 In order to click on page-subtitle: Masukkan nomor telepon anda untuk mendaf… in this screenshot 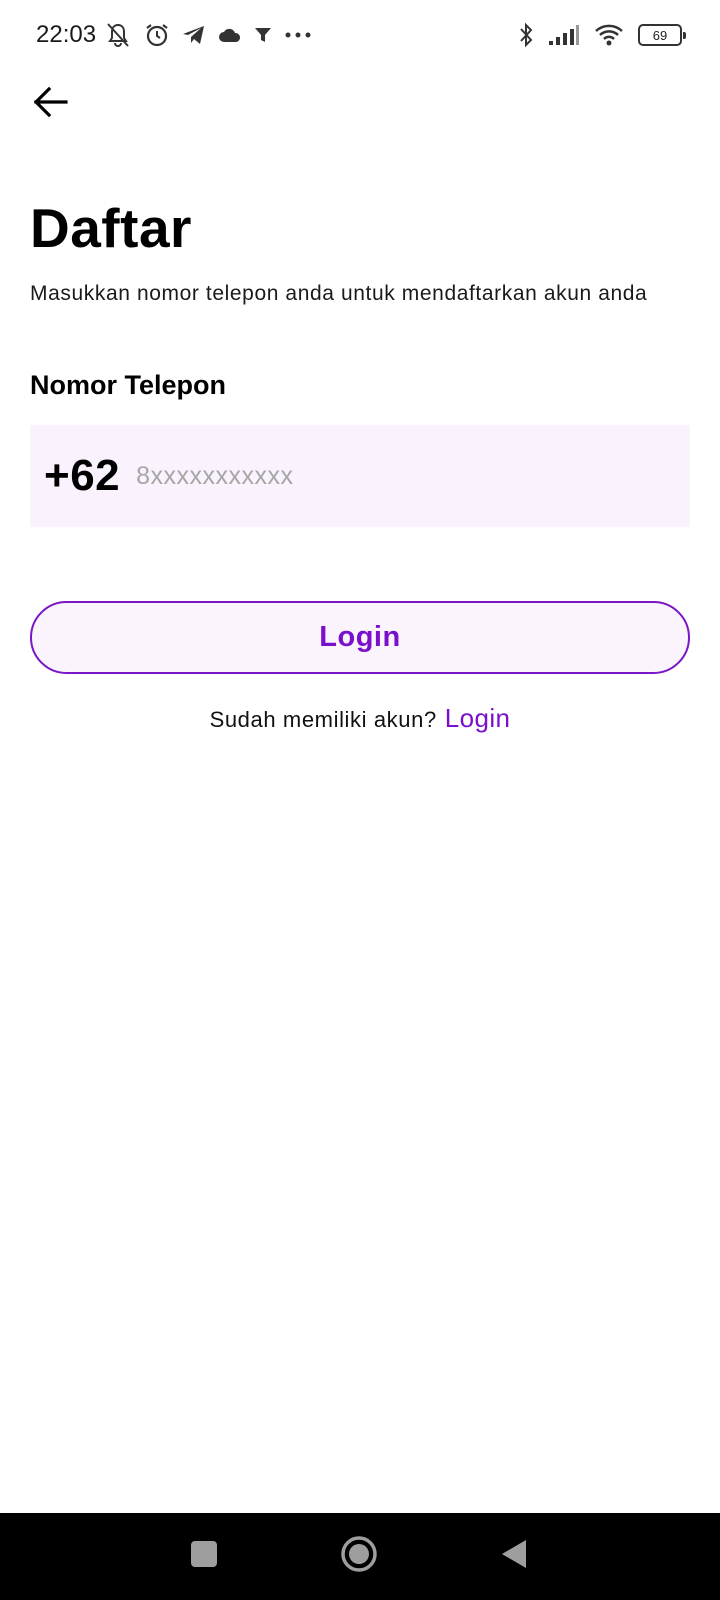, I will do `click(339, 293)`.